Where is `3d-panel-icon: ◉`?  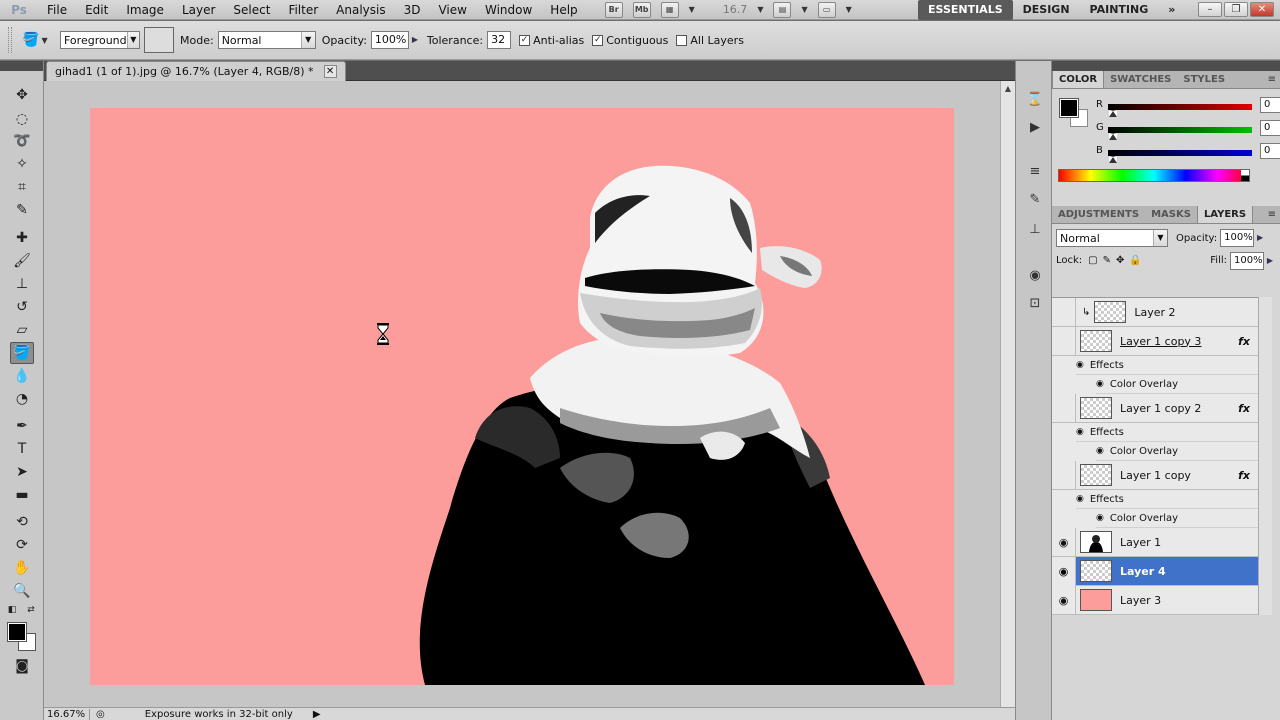 3d-panel-icon: ◉ is located at coordinates (1035, 275).